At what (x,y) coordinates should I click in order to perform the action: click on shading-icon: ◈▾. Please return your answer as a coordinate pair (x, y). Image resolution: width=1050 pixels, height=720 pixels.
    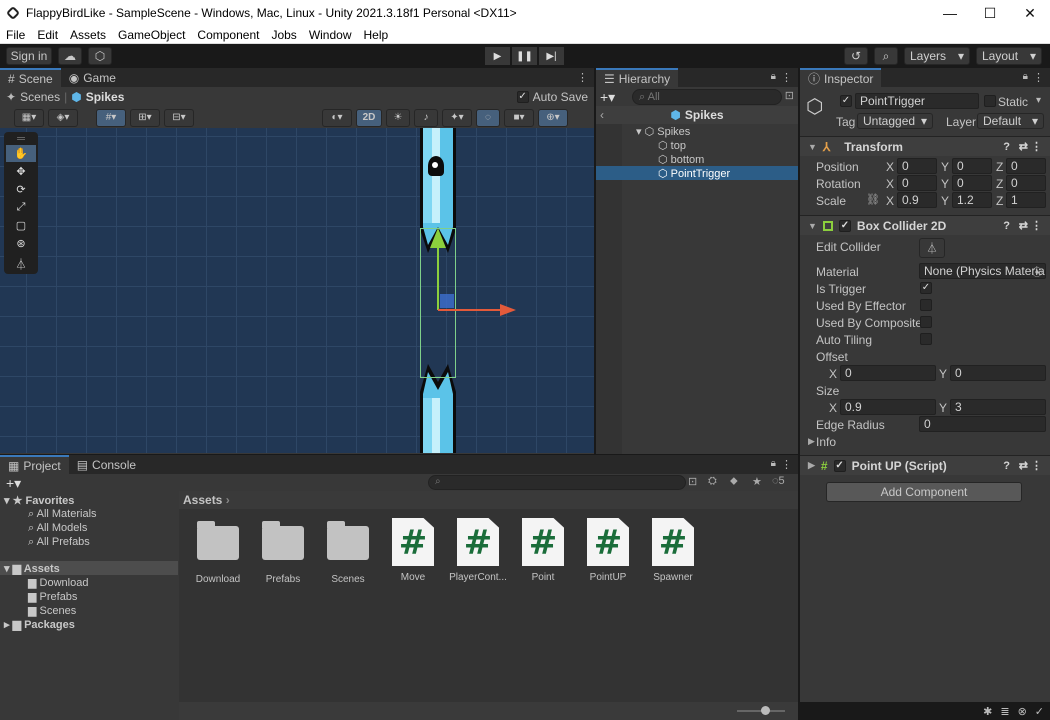
    Looking at the image, I should click on (63, 117).